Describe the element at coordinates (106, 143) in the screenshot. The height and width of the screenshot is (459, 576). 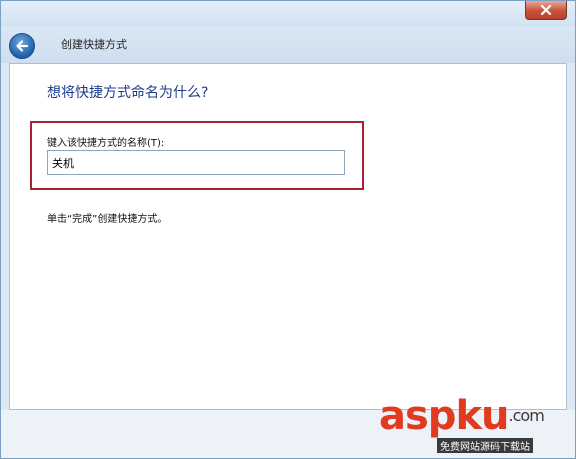
I see `shortcut-name-label: 键入该快捷方式的名称(T):` at that location.